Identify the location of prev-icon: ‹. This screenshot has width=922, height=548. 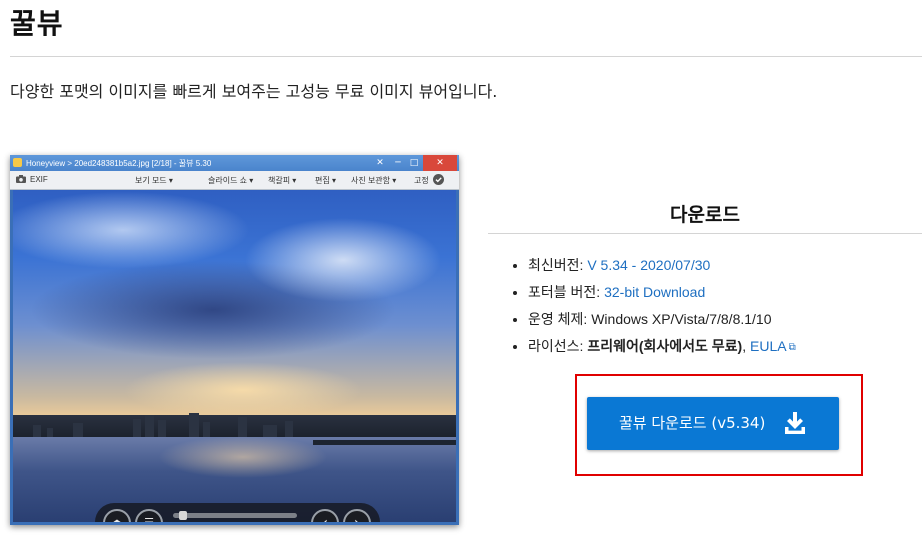
(325, 515).